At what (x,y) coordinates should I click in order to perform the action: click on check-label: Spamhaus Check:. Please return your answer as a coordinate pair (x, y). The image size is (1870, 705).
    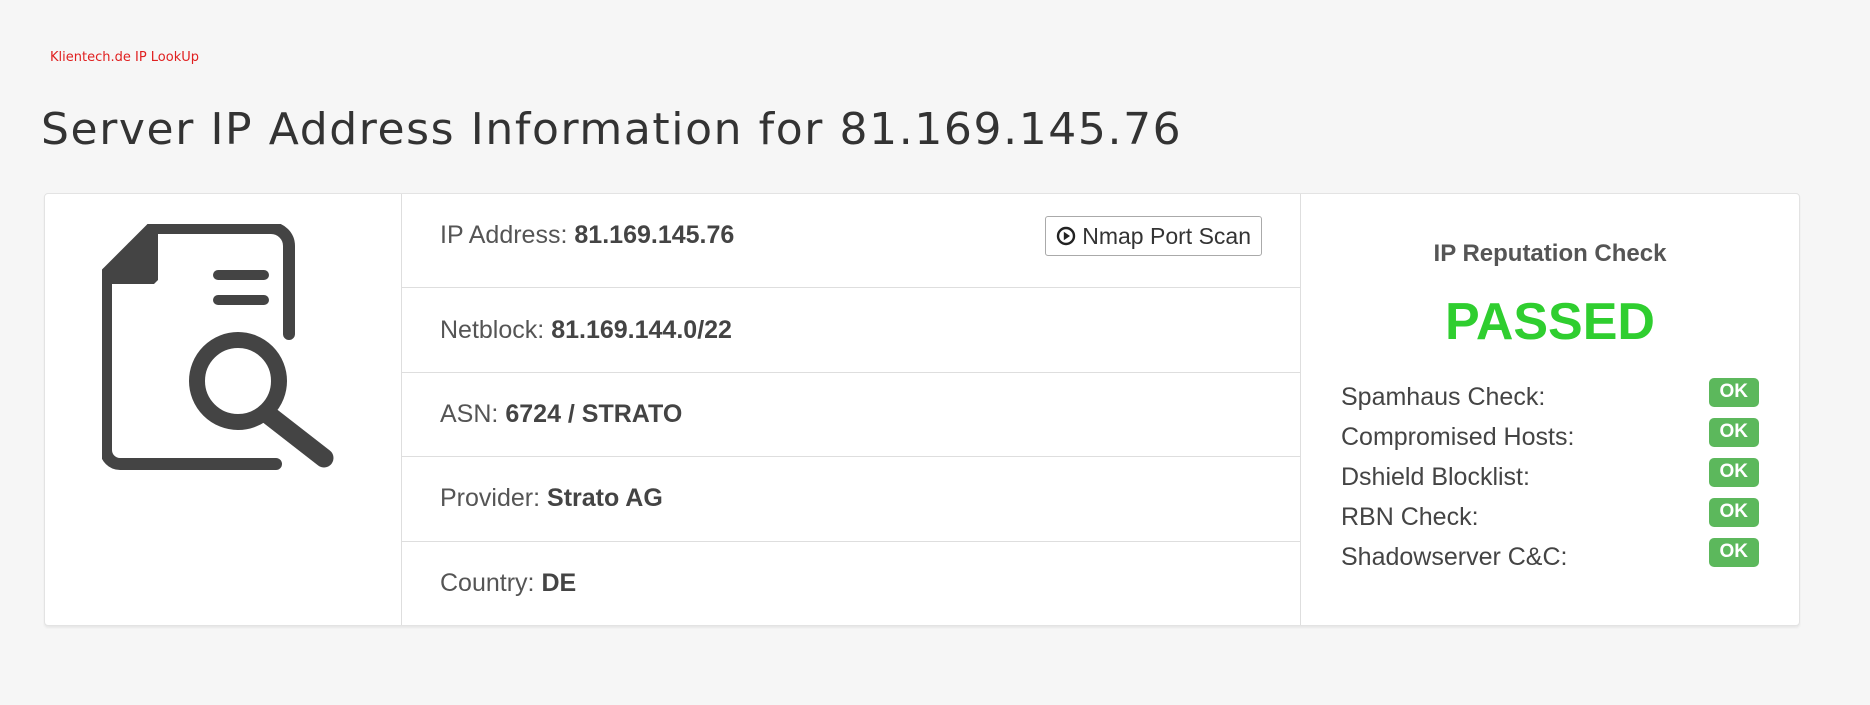
    Looking at the image, I should click on (1443, 396).